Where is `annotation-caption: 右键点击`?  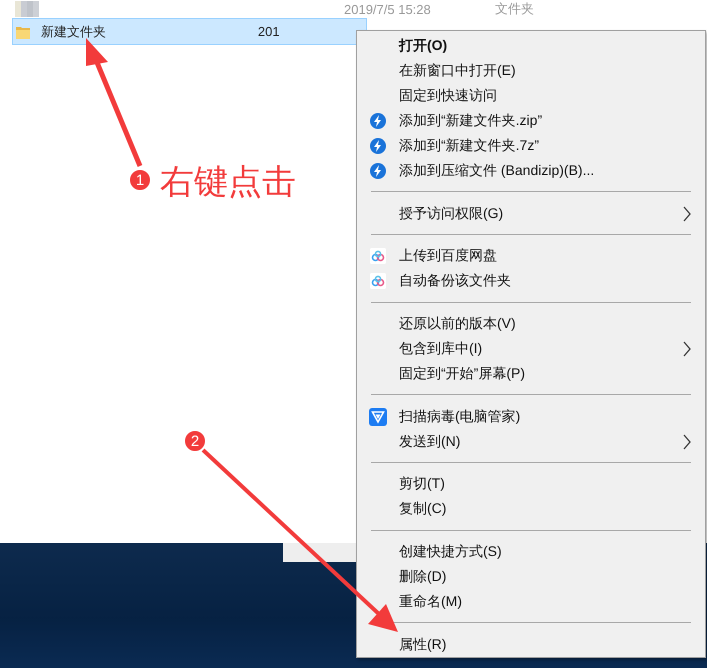 annotation-caption: 右键点击 is located at coordinates (228, 182).